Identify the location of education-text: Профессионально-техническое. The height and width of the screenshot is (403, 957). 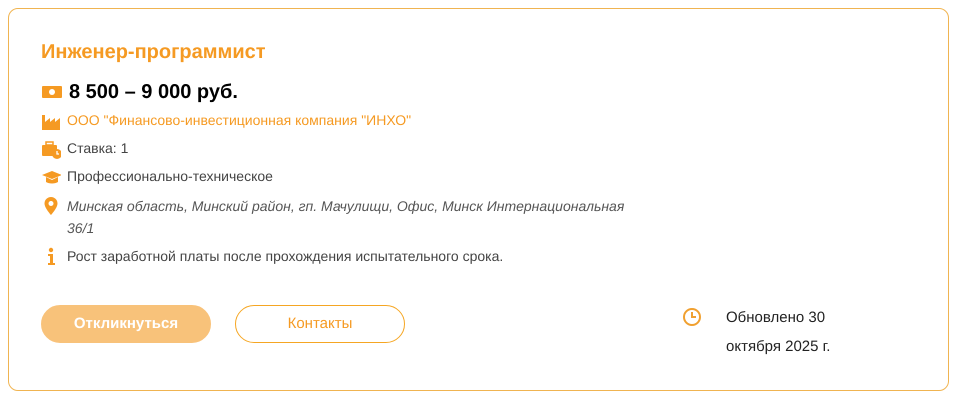
(170, 176).